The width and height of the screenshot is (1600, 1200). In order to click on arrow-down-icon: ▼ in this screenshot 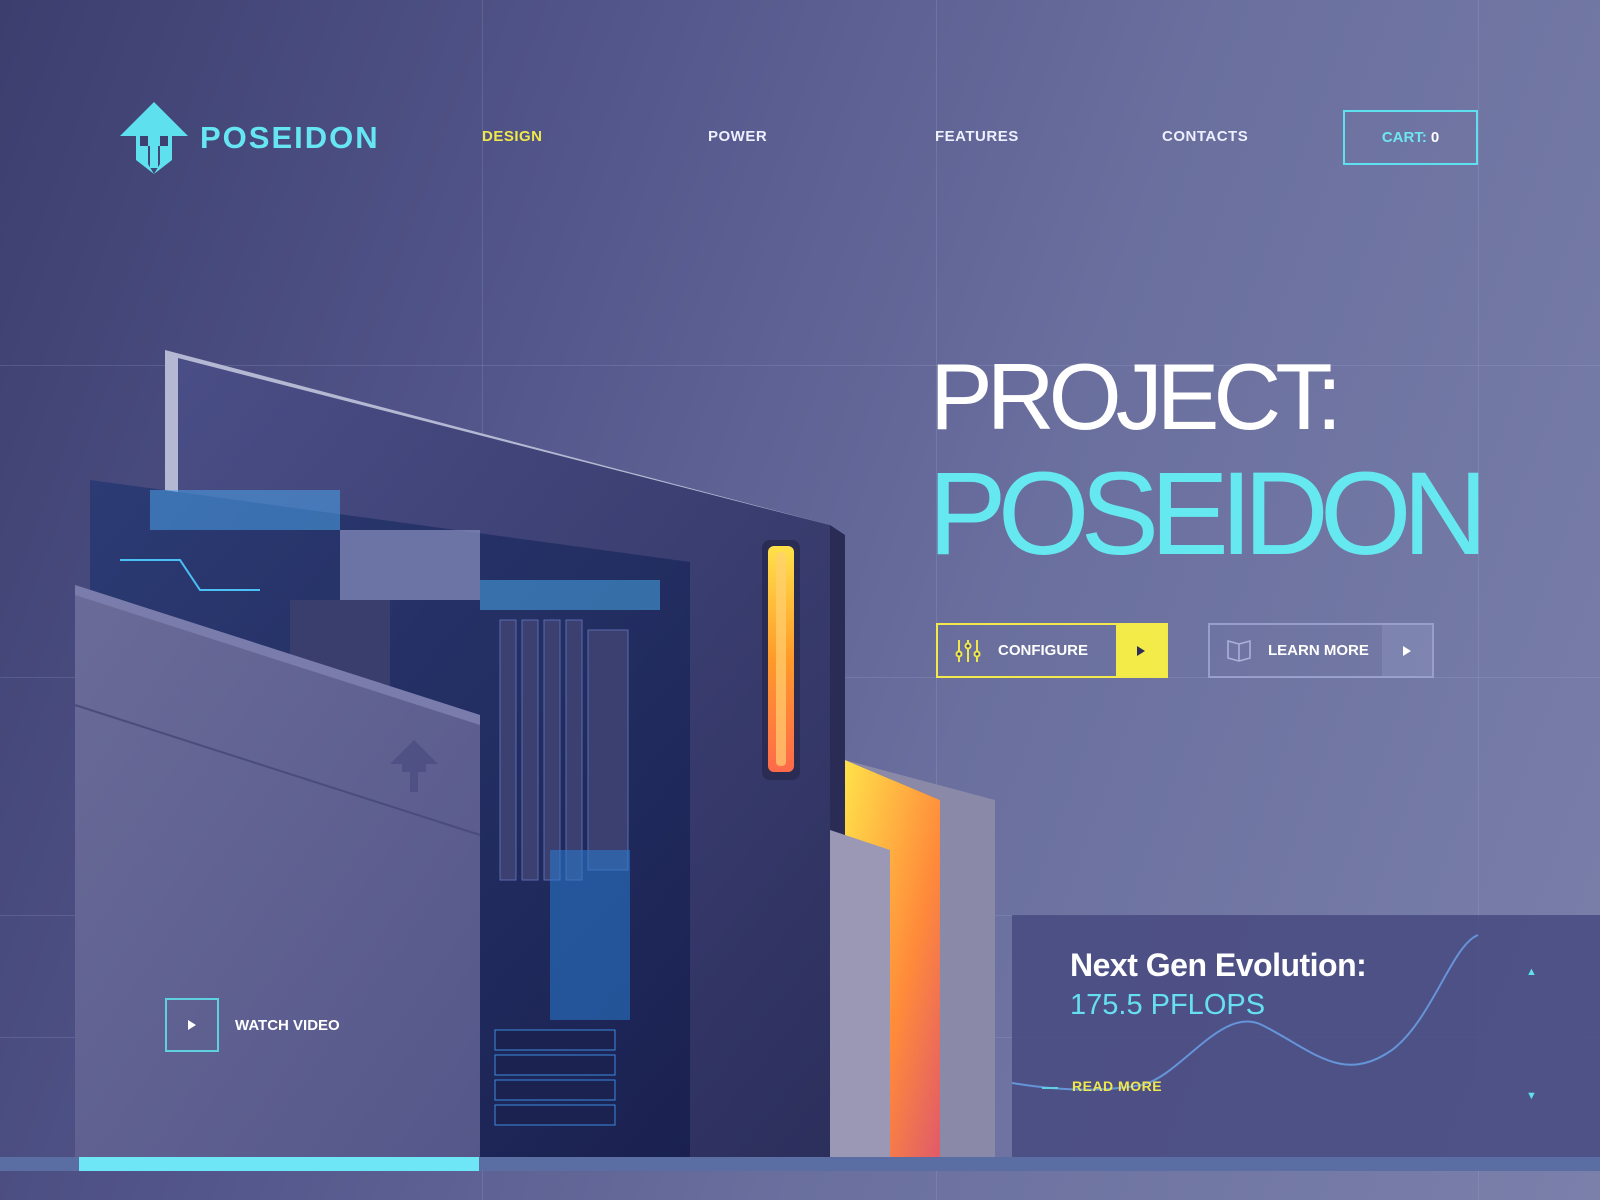, I will do `click(1531, 1096)`.